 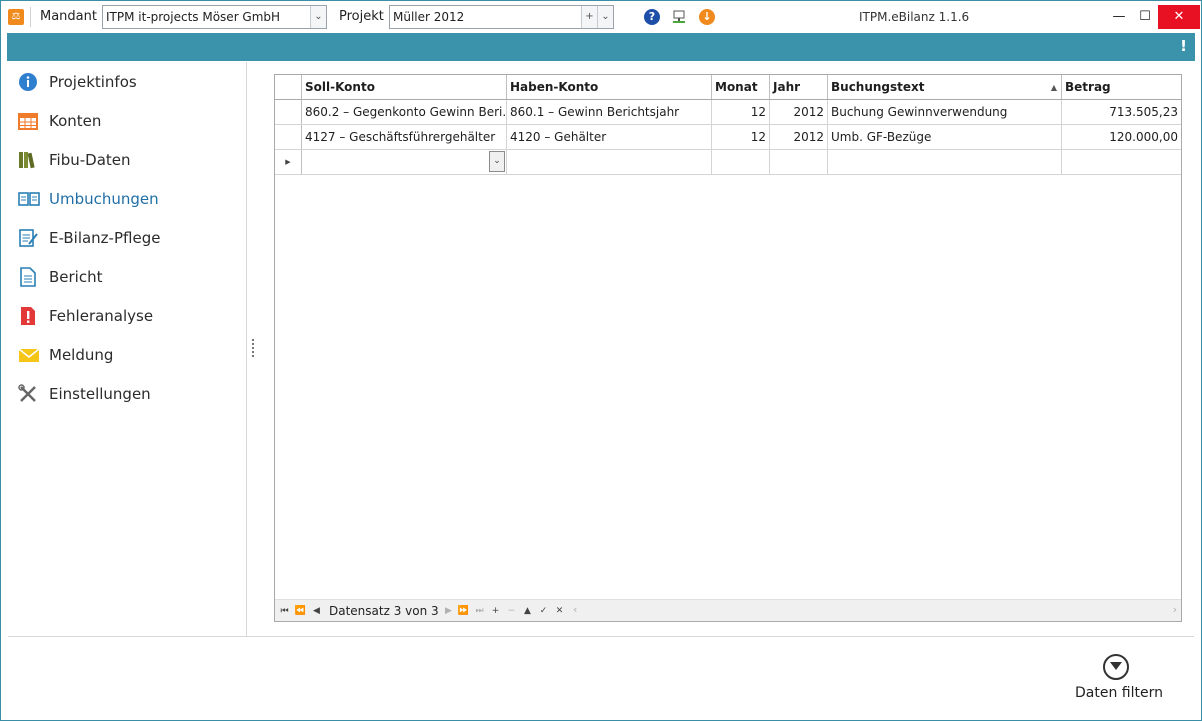 What do you see at coordinates (404, 87) in the screenshot?
I see `column-header-soll-konto: Soll-Konto` at bounding box center [404, 87].